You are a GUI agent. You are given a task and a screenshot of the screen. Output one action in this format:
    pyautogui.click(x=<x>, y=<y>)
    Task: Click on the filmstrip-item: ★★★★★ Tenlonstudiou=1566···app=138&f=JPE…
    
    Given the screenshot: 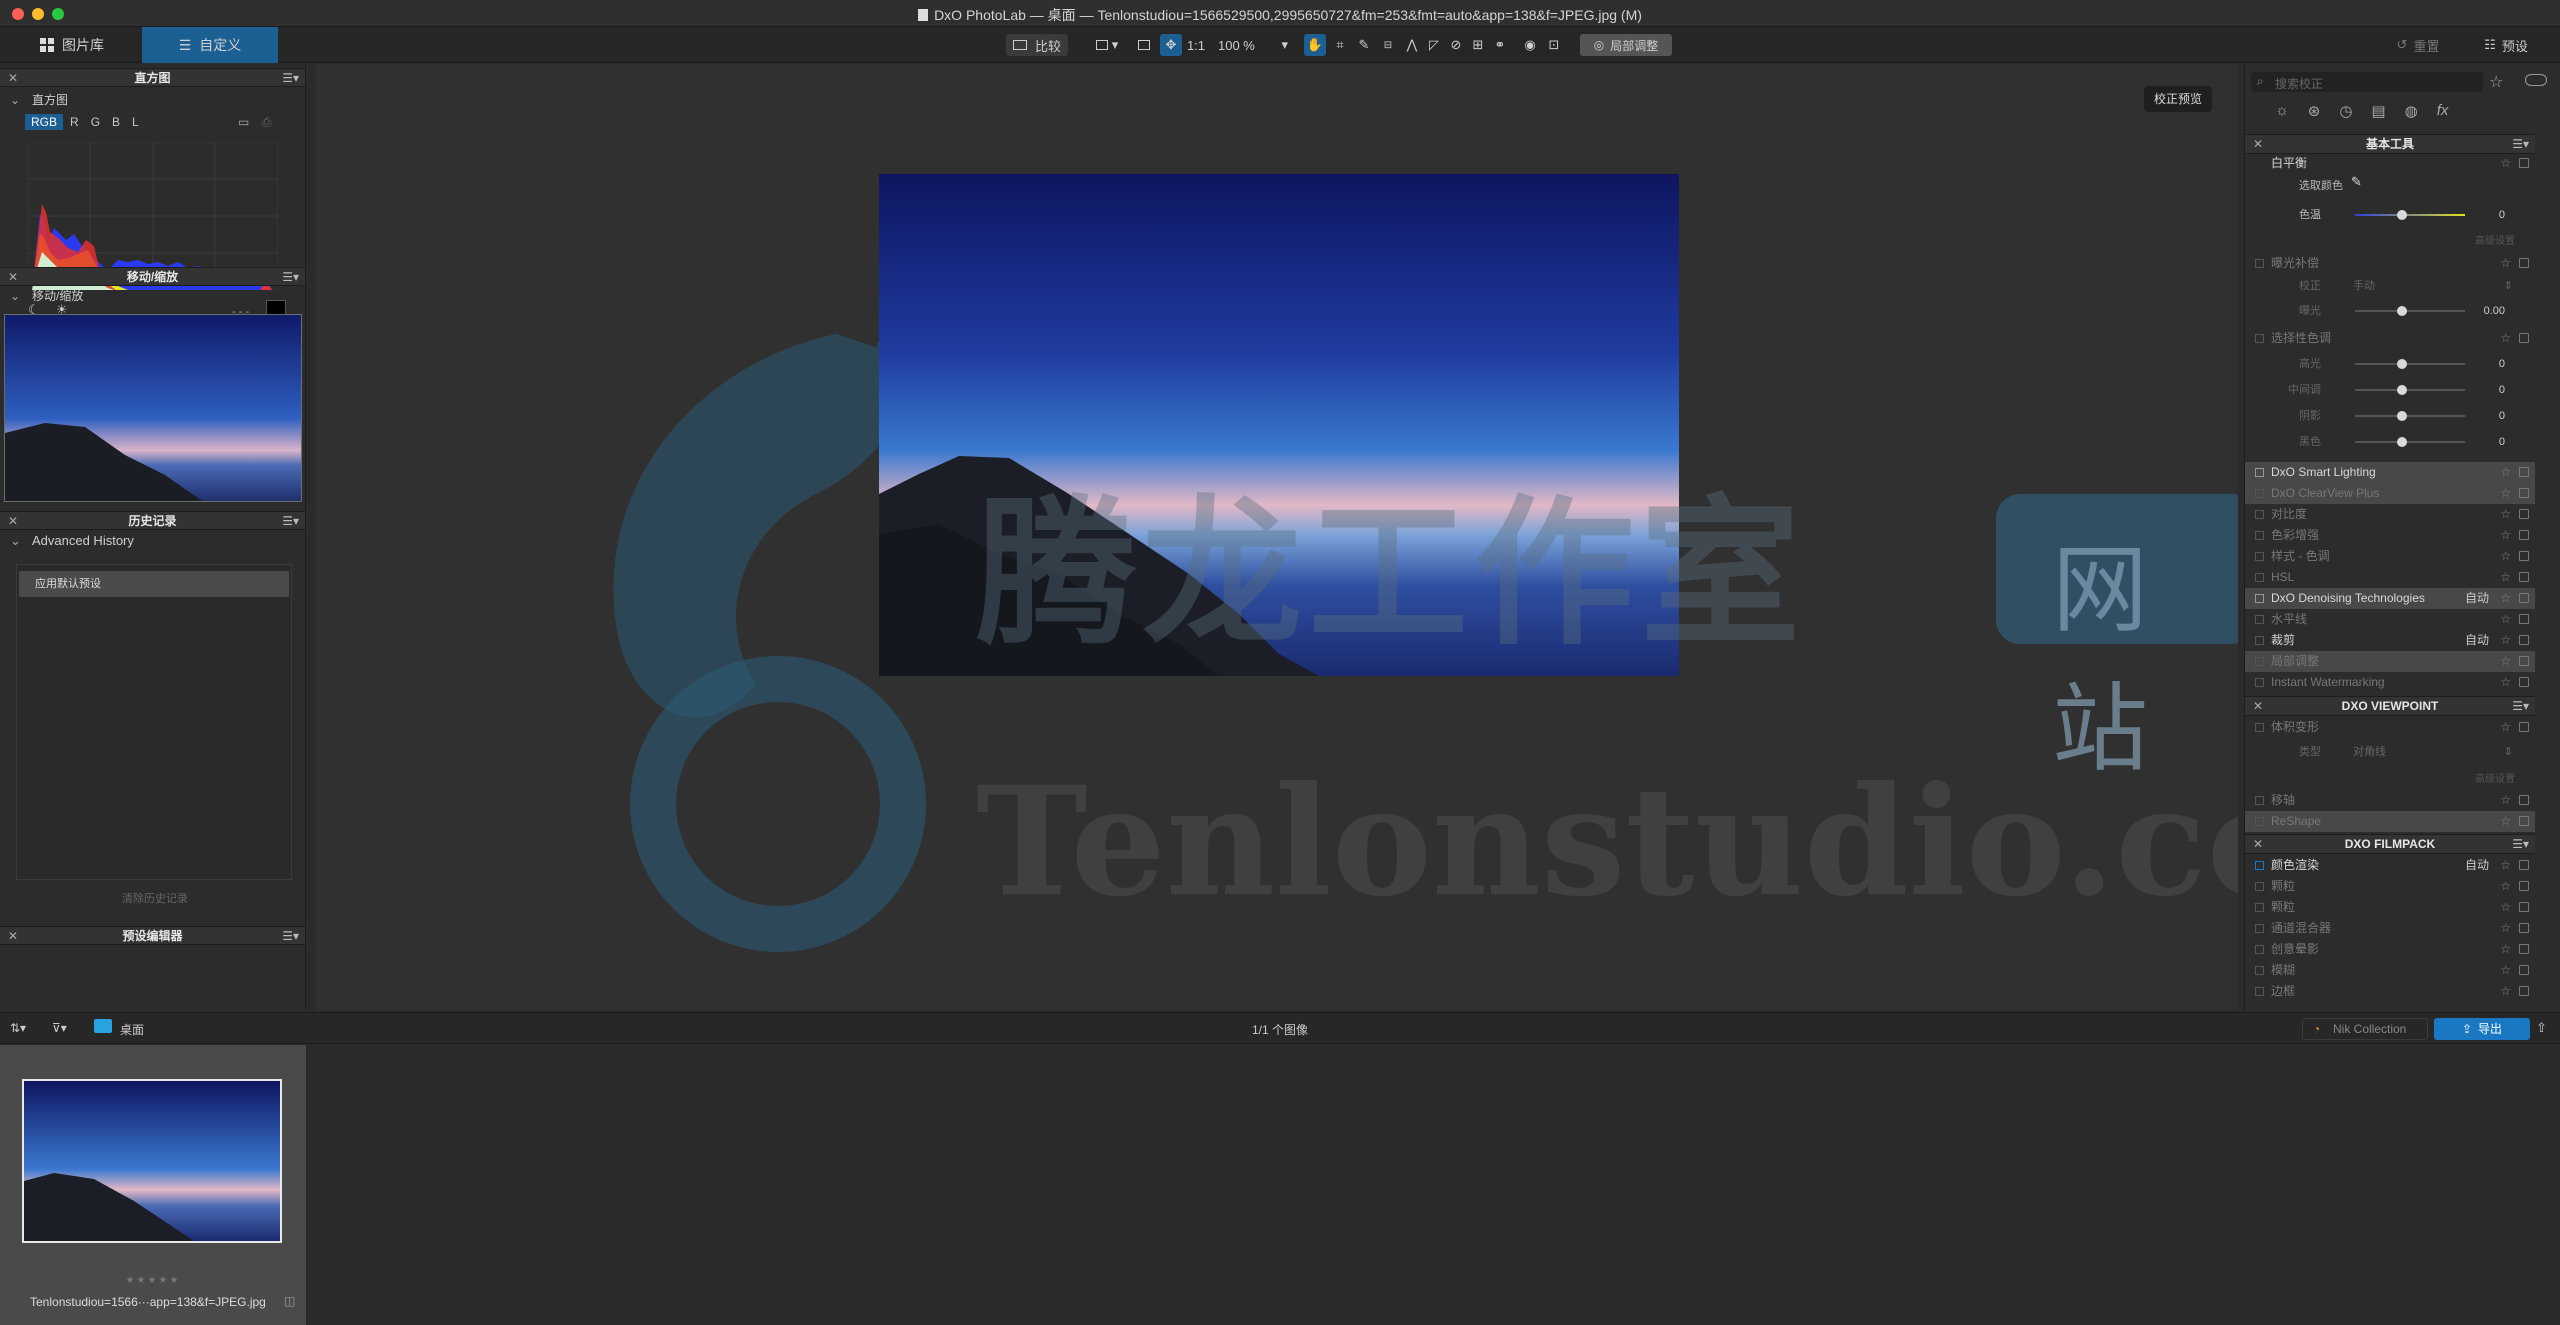 What is the action you would take?
    pyautogui.click(x=153, y=1185)
    